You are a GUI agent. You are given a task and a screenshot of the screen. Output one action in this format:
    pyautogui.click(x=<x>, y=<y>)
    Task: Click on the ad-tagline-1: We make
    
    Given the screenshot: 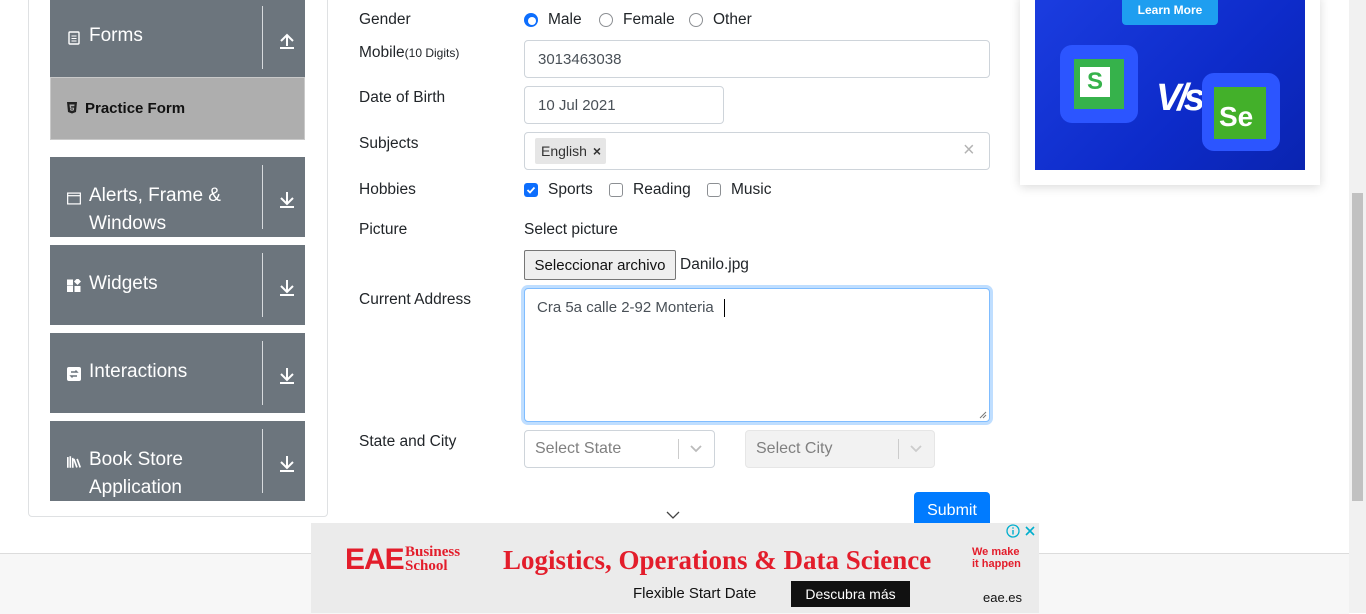 What is the action you would take?
    pyautogui.click(x=996, y=552)
    